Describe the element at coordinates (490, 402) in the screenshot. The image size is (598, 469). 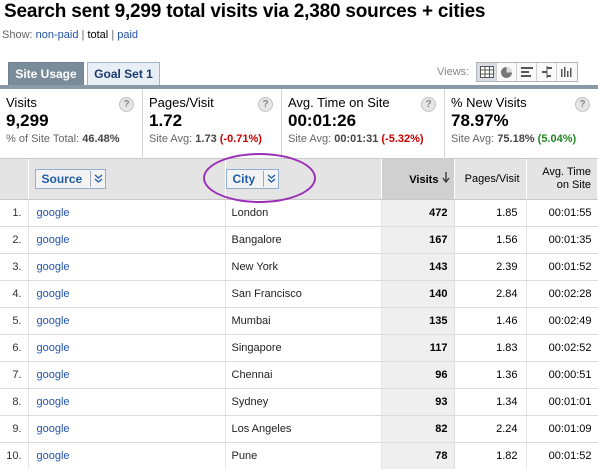
I see `pages-per-visit-cell: 1.34` at that location.